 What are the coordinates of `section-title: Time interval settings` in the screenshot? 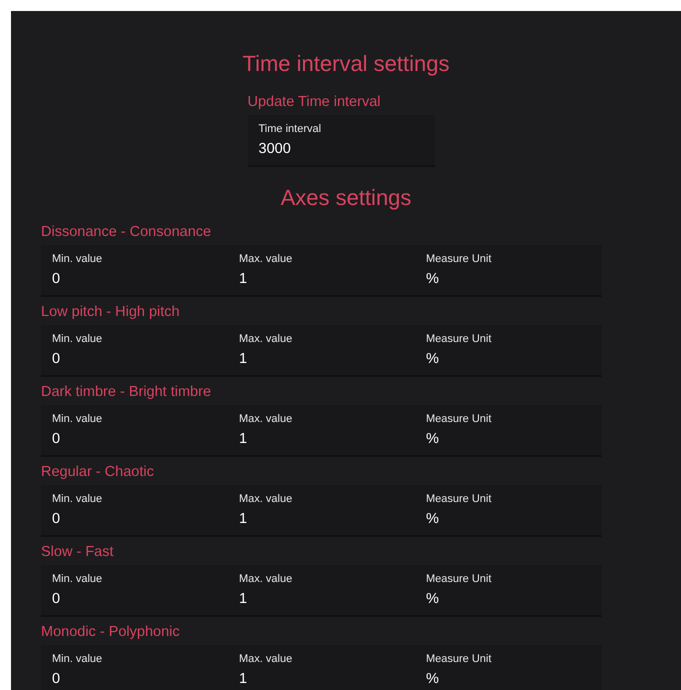 It's located at (346, 64).